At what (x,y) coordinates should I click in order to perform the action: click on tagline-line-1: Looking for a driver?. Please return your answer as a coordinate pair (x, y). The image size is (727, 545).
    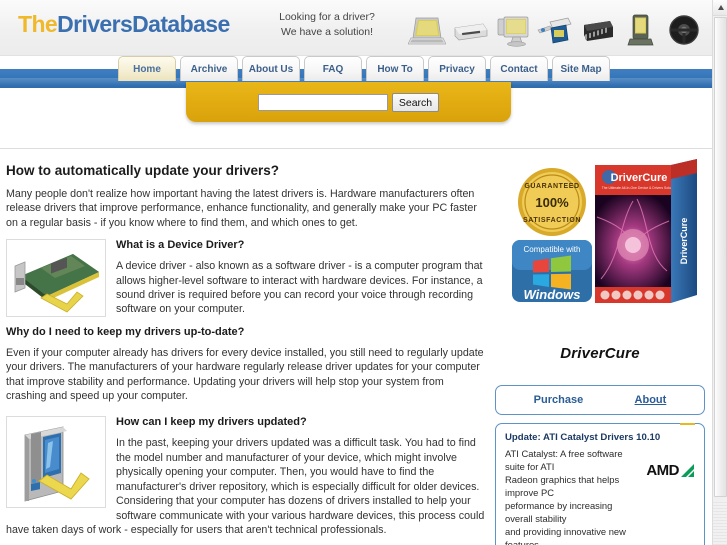
    Looking at the image, I should click on (327, 17).